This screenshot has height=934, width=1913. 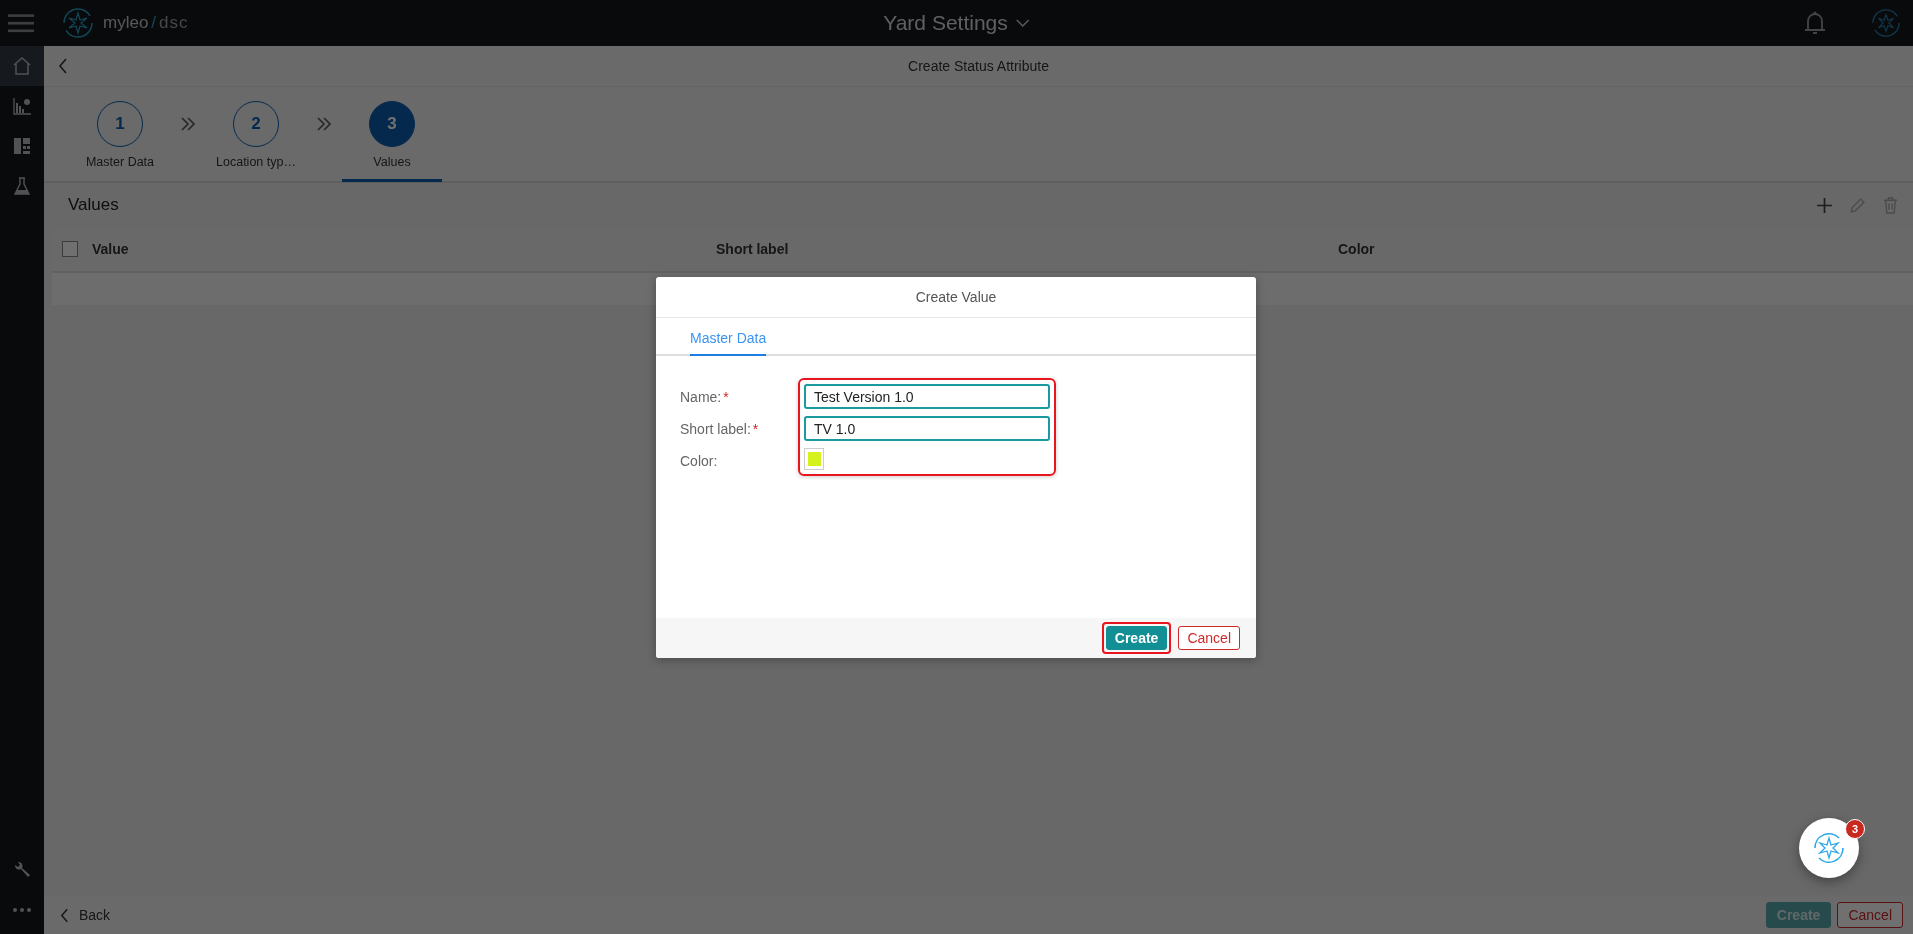 I want to click on create-button: Create, so click(x=1136, y=638).